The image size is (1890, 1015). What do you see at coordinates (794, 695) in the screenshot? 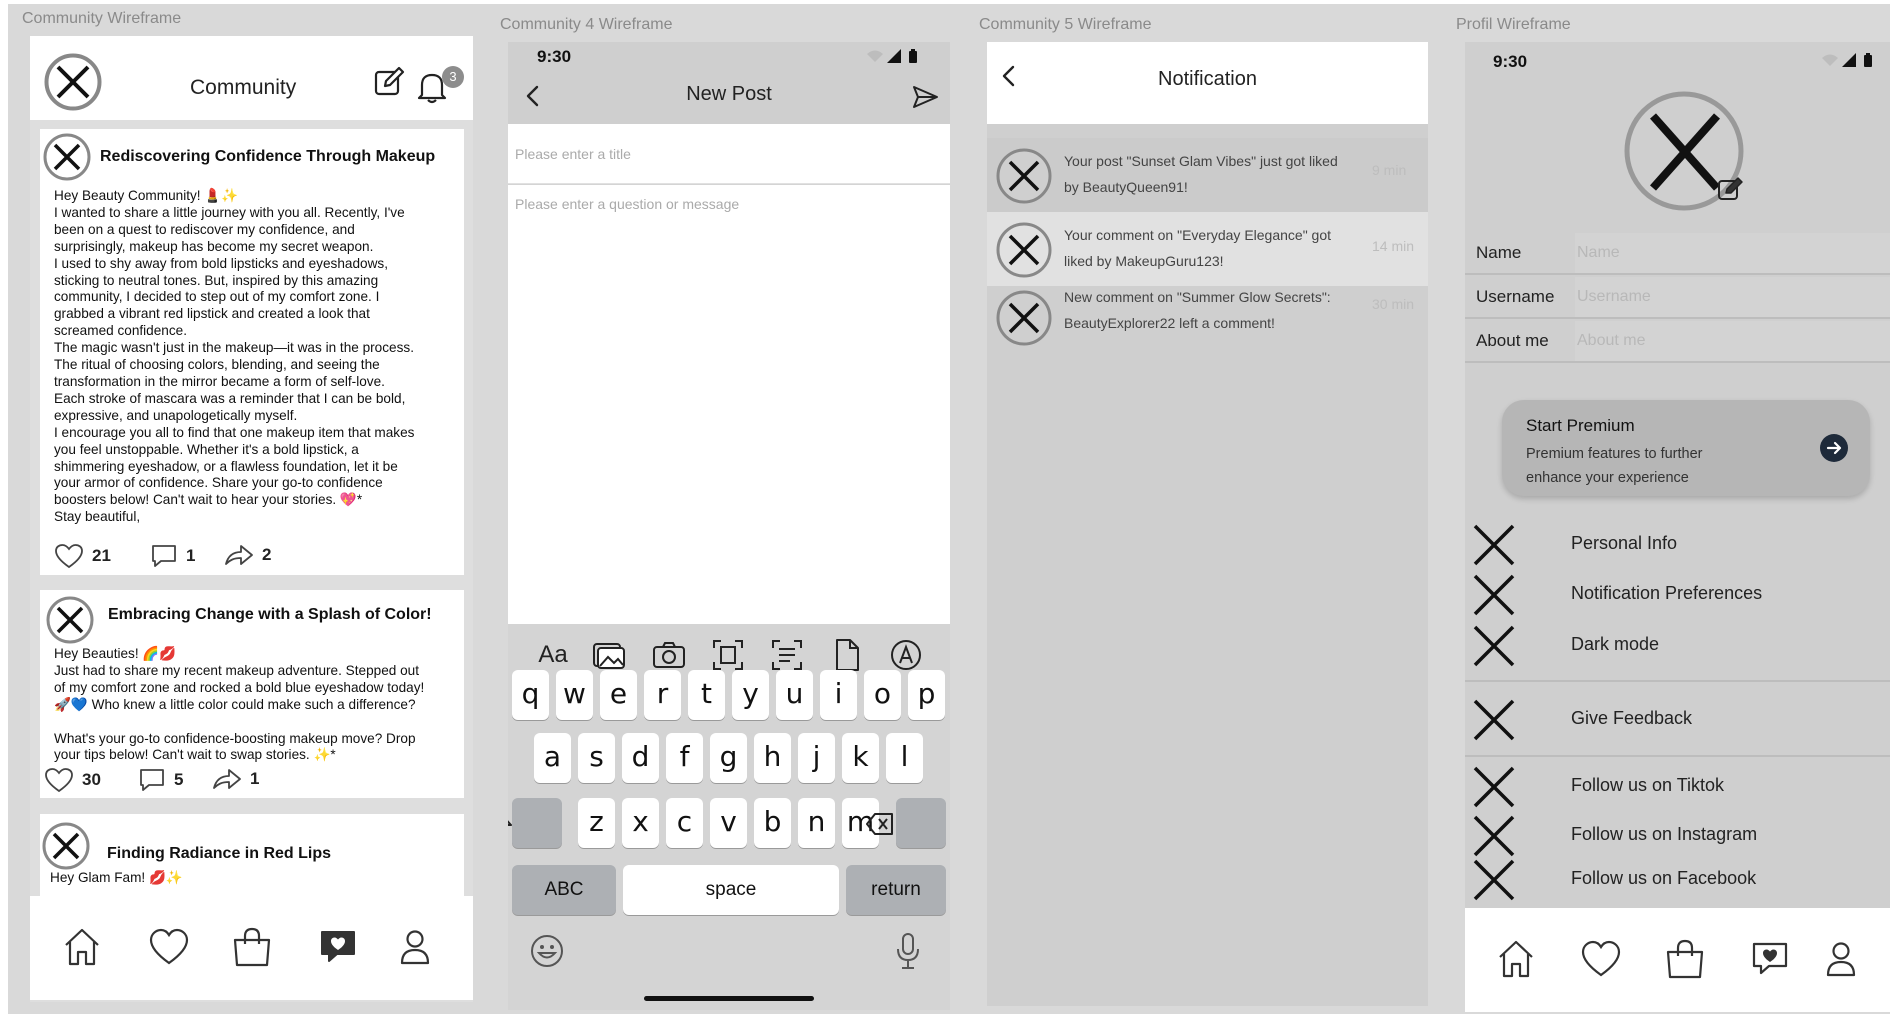
I see `key-u: u` at bounding box center [794, 695].